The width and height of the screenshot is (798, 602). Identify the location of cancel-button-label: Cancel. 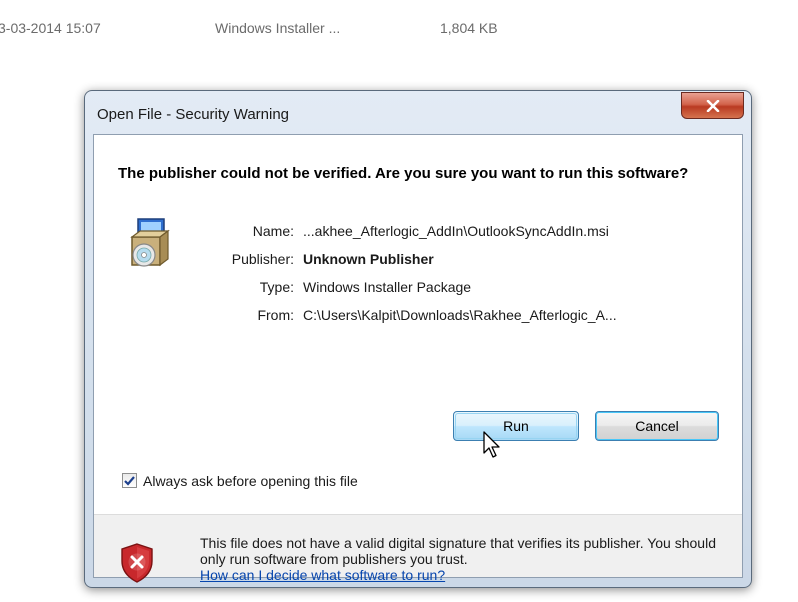
(657, 426).